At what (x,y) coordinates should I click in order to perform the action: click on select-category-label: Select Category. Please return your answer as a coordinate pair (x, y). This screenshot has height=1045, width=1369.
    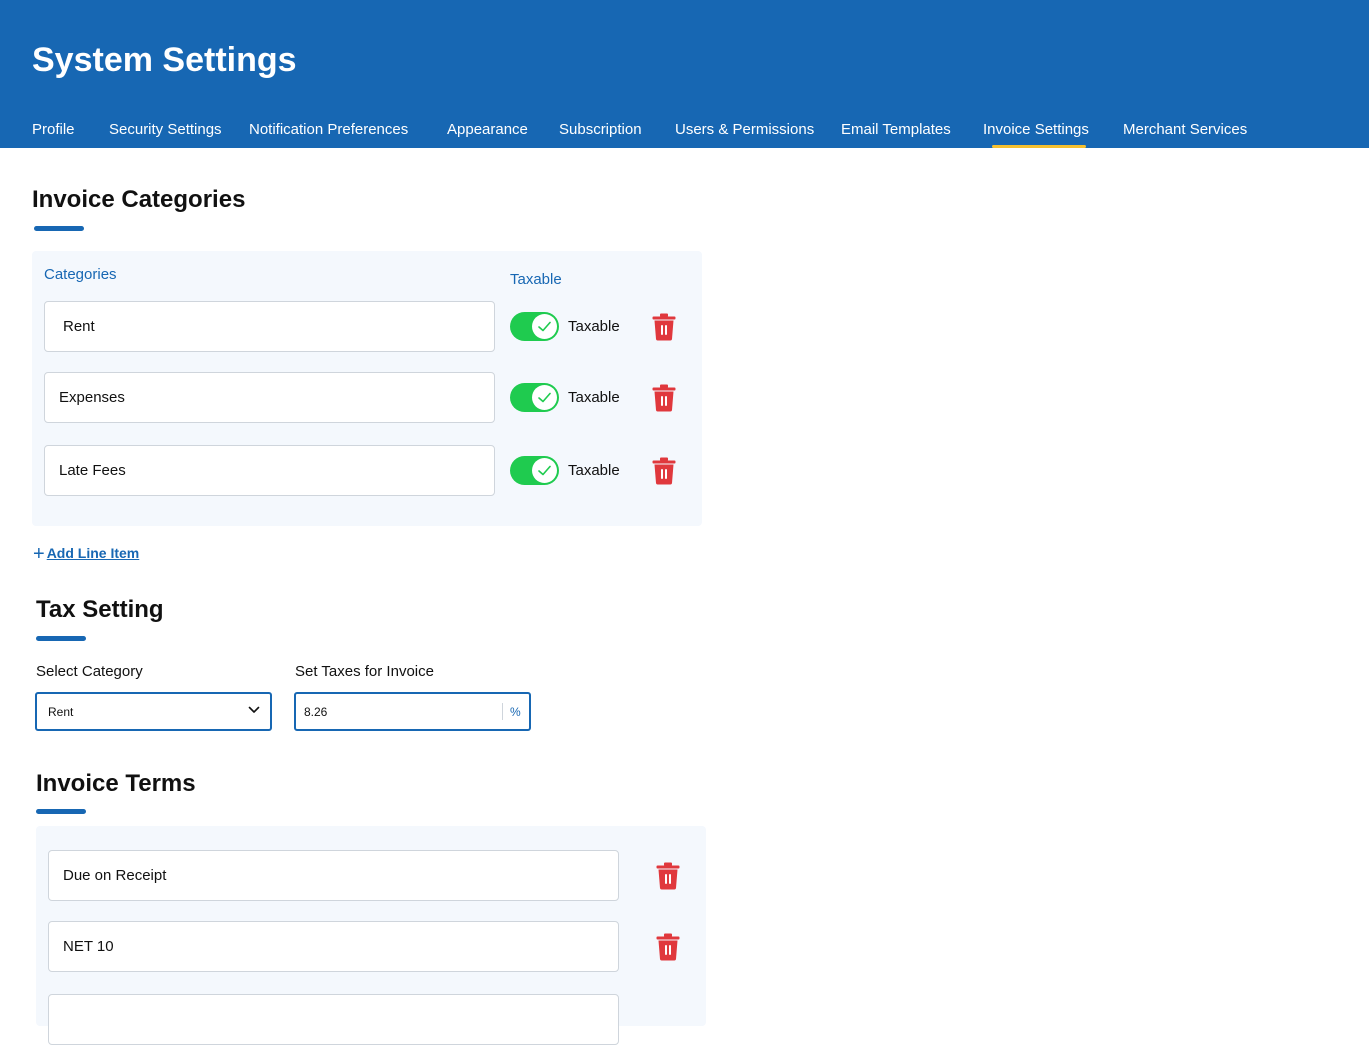
    Looking at the image, I should click on (89, 671).